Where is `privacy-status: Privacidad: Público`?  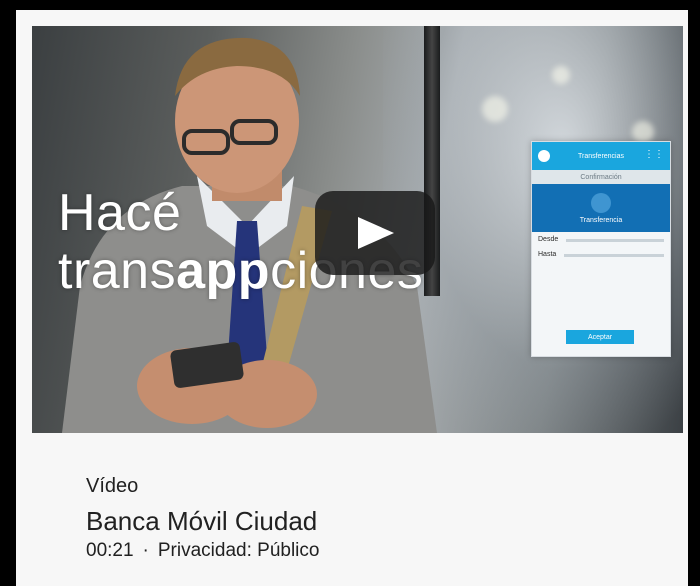
privacy-status: Privacidad: Público is located at coordinates (238, 550).